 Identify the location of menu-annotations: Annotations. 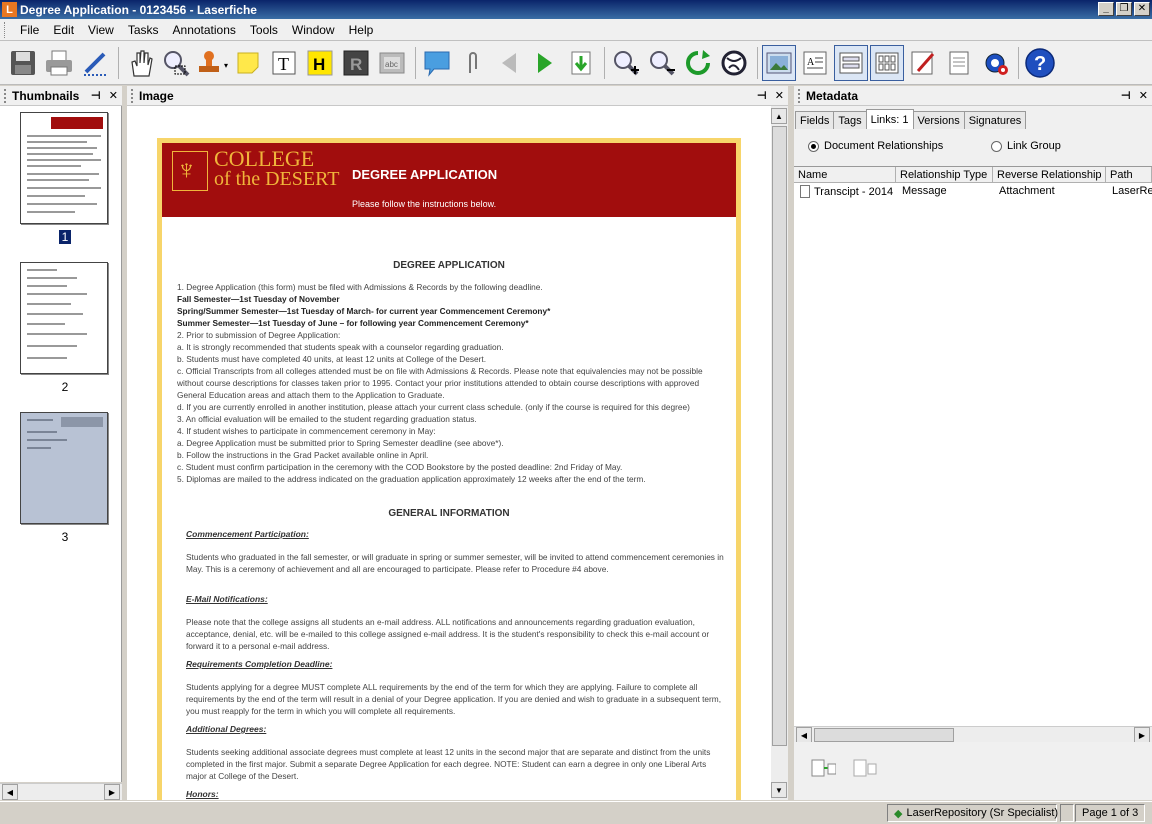
(204, 30).